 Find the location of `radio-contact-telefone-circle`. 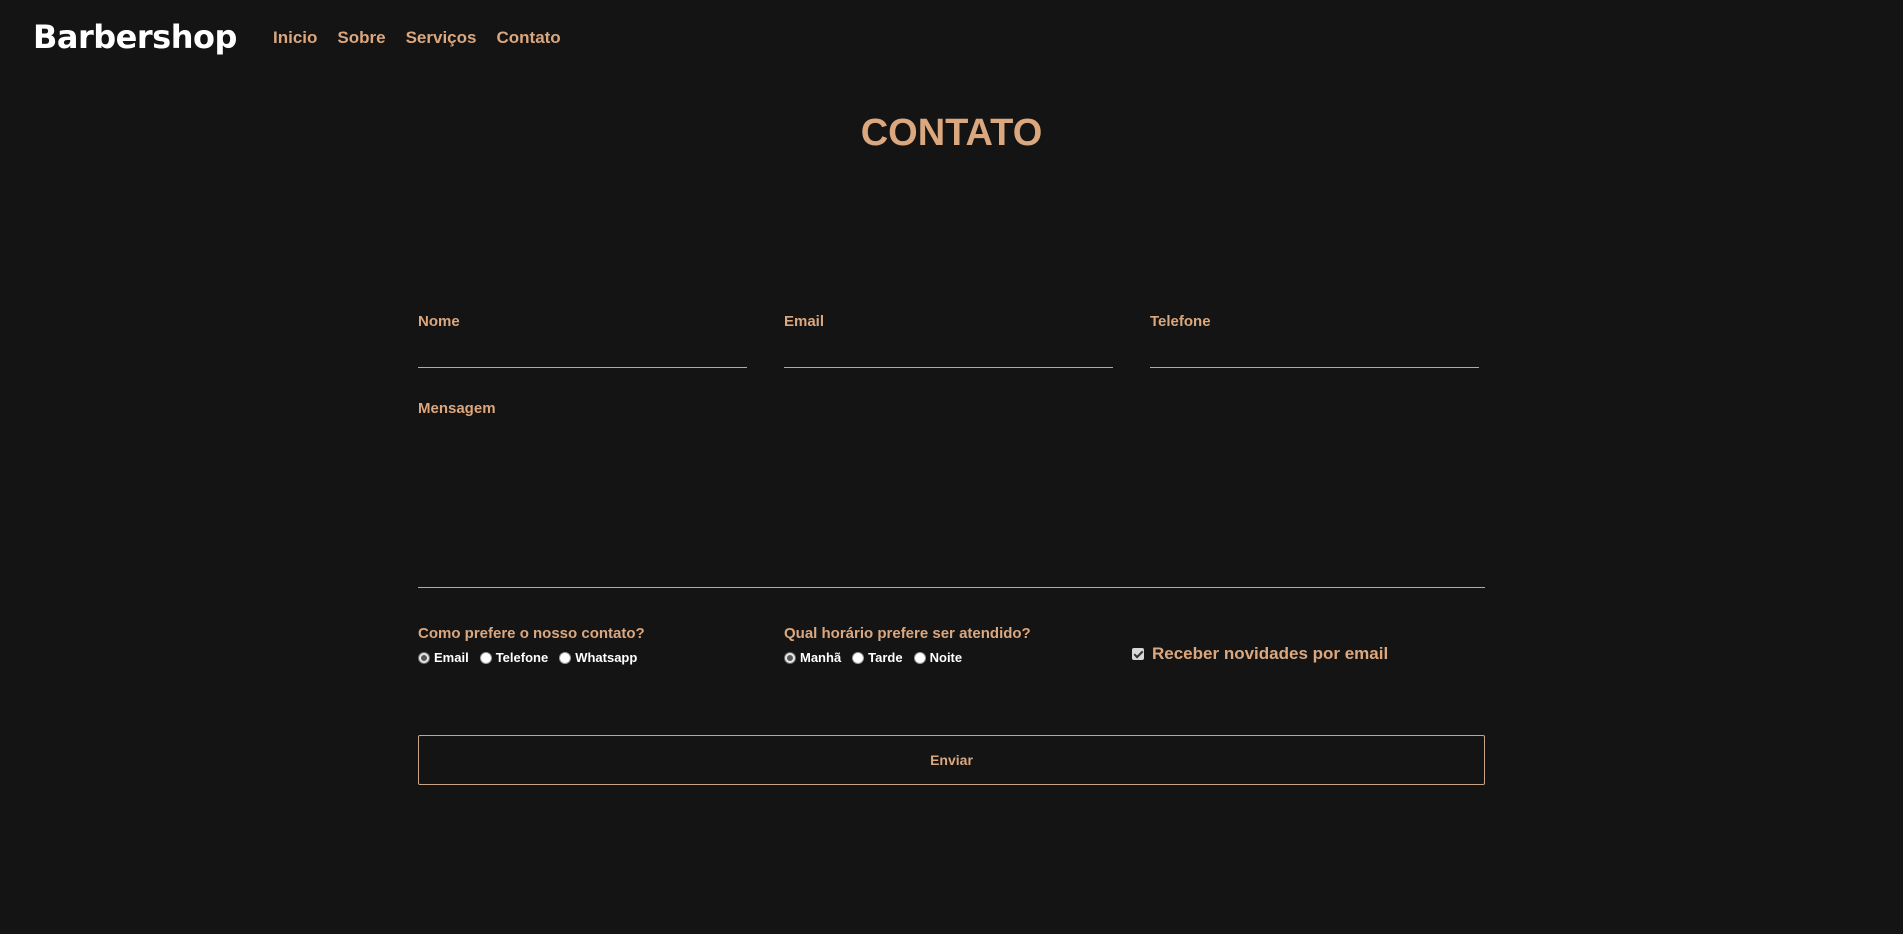

radio-contact-telefone-circle is located at coordinates (485, 657).